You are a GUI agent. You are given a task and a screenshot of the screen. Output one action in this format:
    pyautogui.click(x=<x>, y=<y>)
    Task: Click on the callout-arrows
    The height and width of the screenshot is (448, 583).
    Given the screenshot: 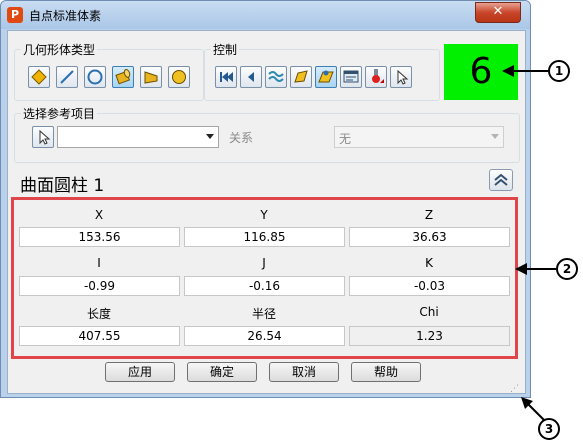 What is the action you would take?
    pyautogui.click(x=529, y=243)
    